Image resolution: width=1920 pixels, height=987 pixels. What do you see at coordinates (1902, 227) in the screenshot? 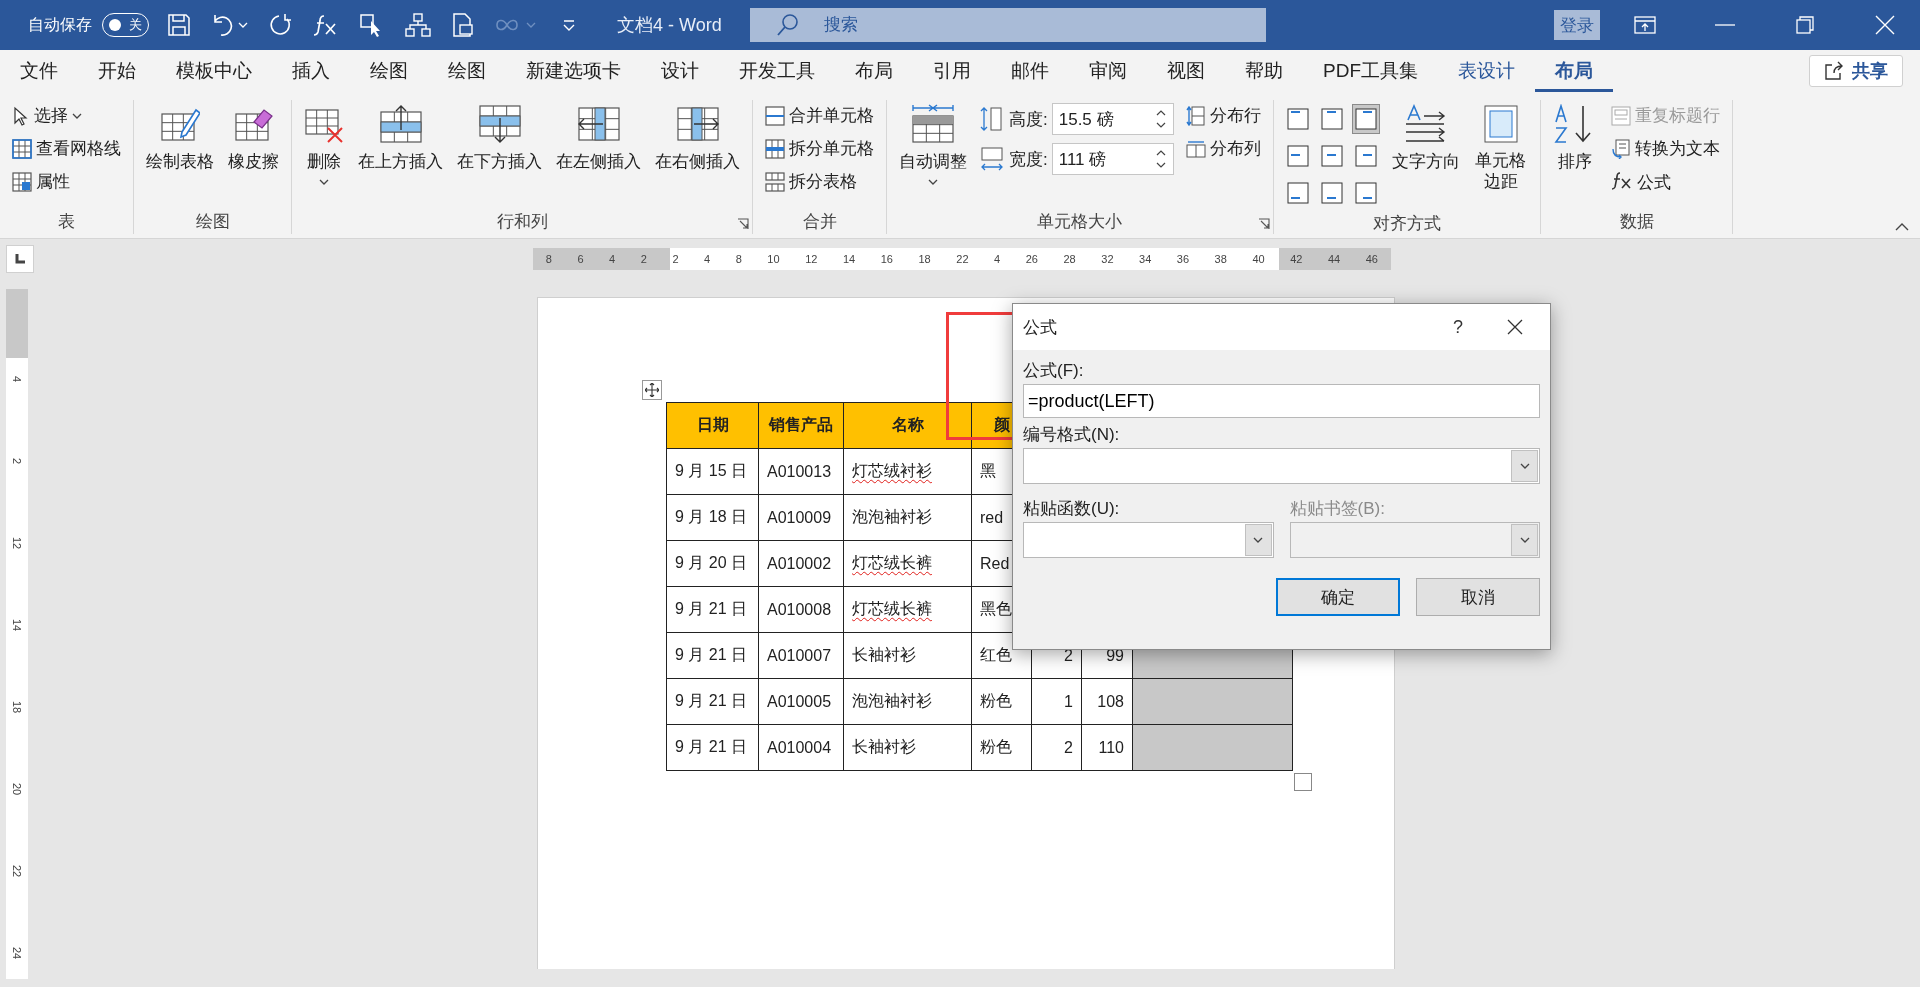
I see `collapse-ribbon-icon` at bounding box center [1902, 227].